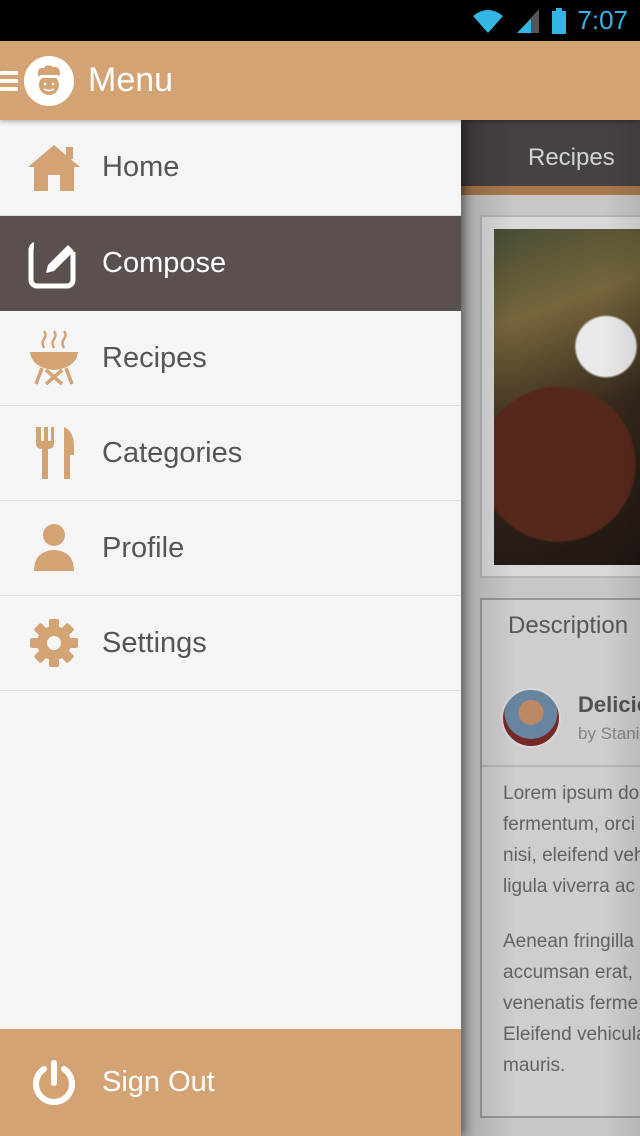 The width and height of the screenshot is (640, 1136). I want to click on description-line: Lorem ipsum do, so click(571, 793).